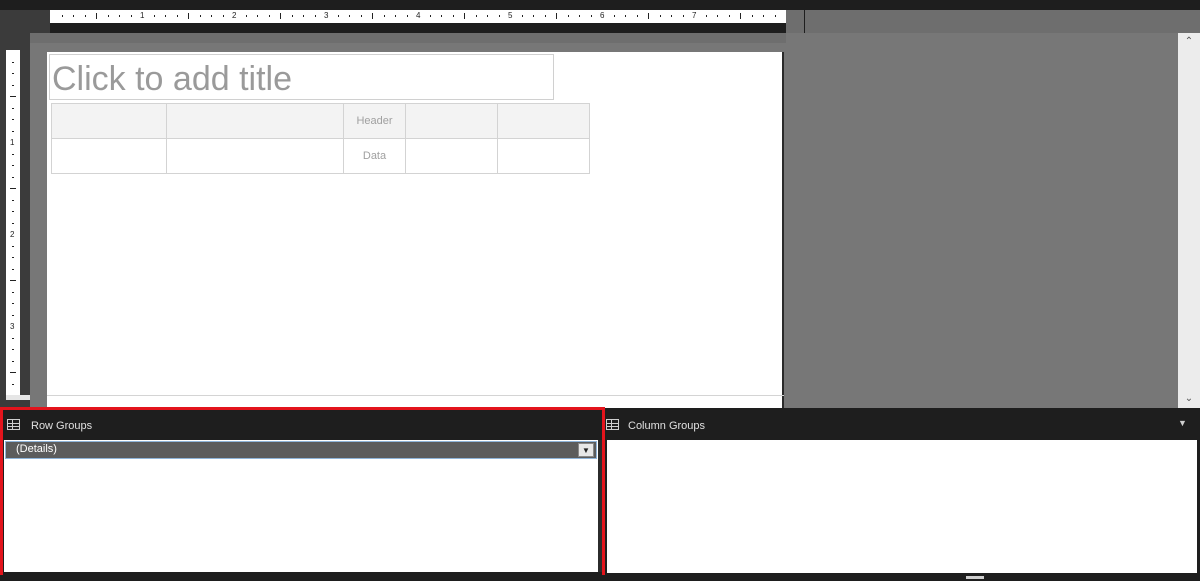 This screenshot has width=1200, height=581. Describe the element at coordinates (804, 21) in the screenshot. I see `ruler-divider` at that location.